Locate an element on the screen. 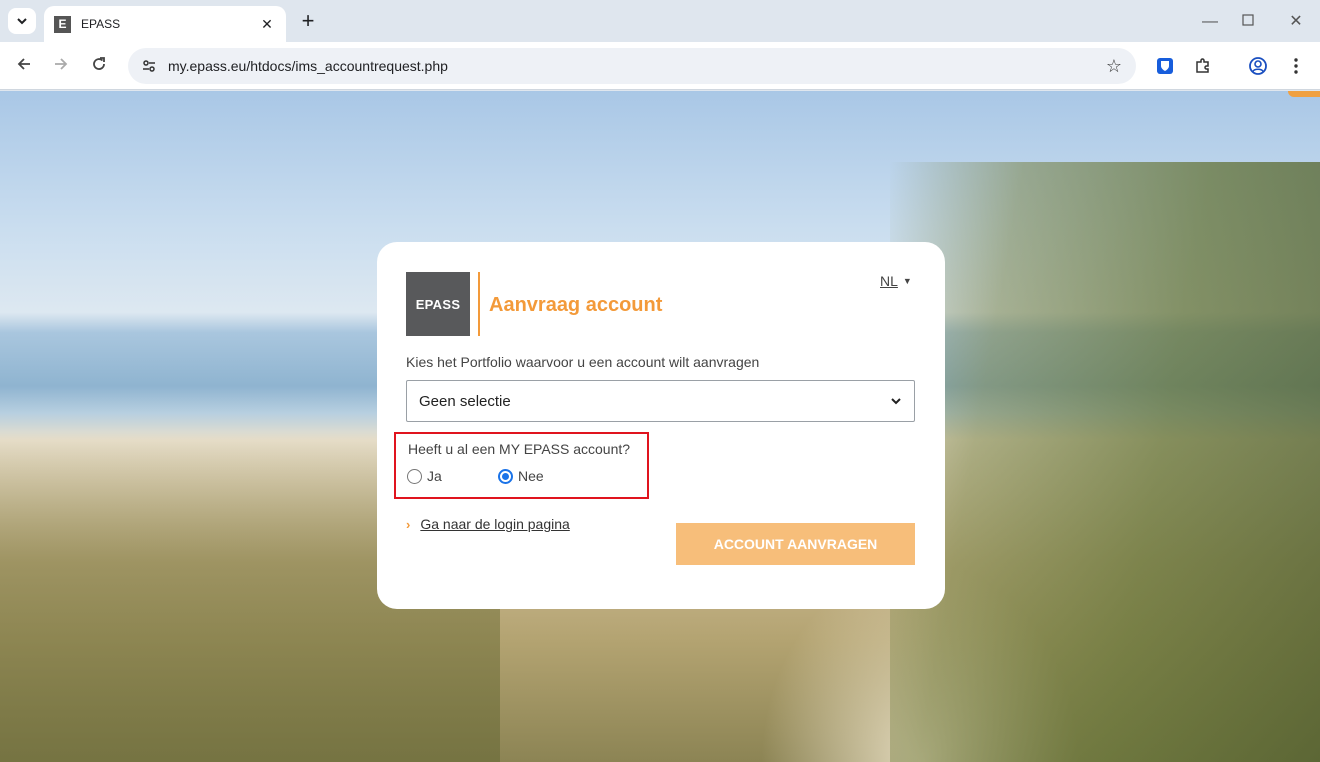  puzzle-icon is located at coordinates (1202, 65).